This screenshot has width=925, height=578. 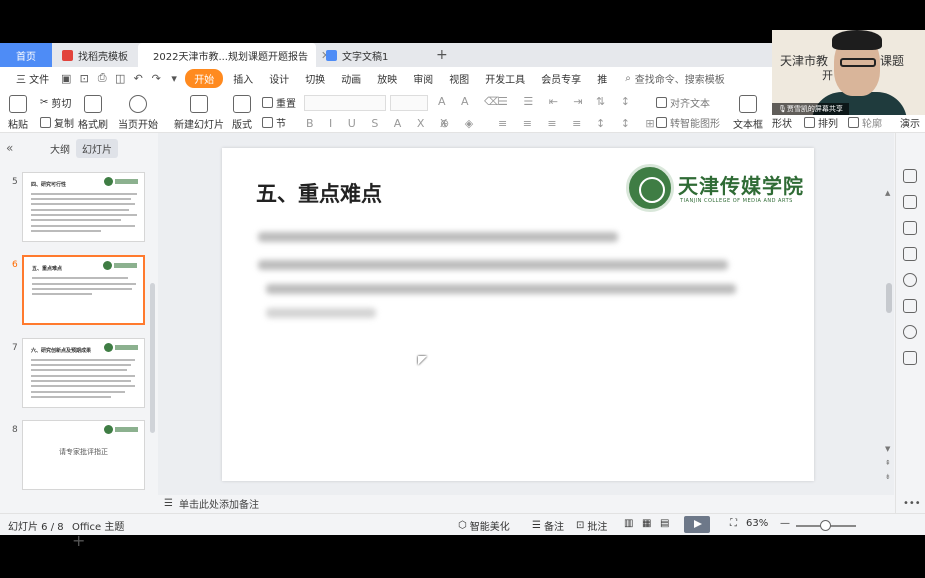 I want to click on thumb-title: 五、重点难点, so click(x=47, y=269).